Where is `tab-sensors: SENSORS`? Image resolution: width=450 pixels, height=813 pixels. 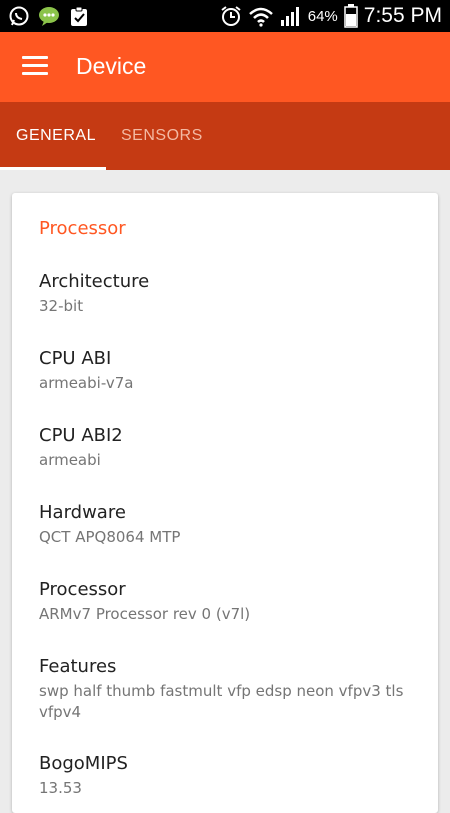
tab-sensors: SENSORS is located at coordinates (162, 136).